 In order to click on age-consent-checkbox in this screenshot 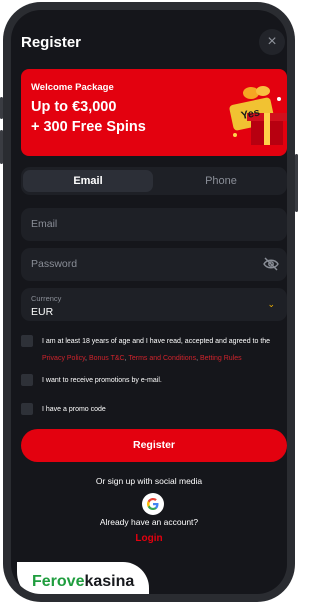, I will do `click(27, 341)`.